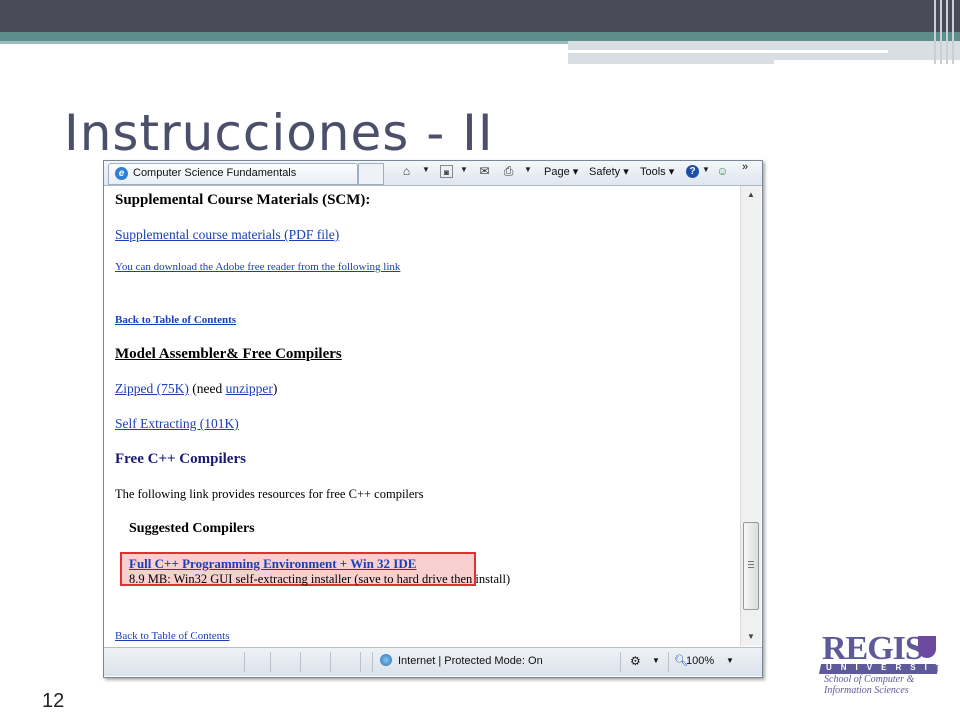 The height and width of the screenshot is (720, 960). What do you see at coordinates (751, 566) in the screenshot?
I see `scrollbar-thumb` at bounding box center [751, 566].